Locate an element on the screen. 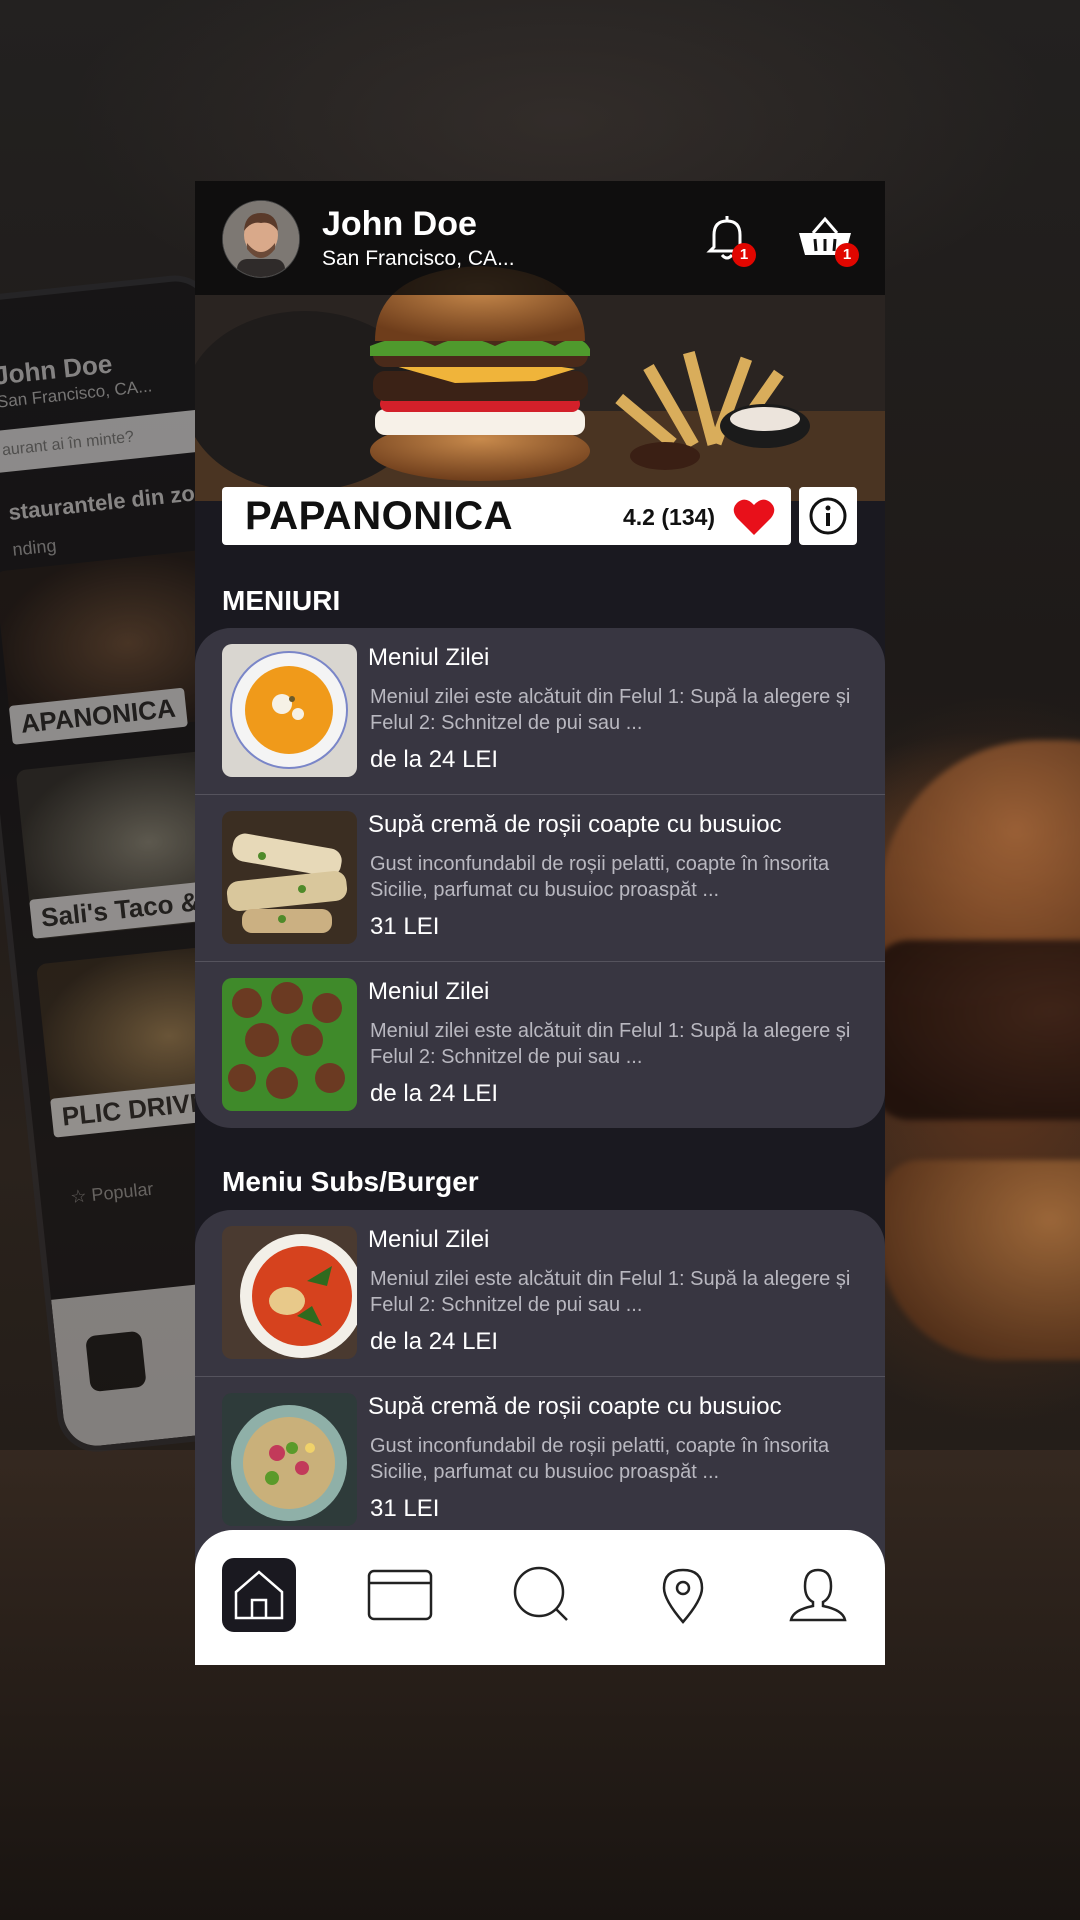  nav-profile is located at coordinates (818, 1595).